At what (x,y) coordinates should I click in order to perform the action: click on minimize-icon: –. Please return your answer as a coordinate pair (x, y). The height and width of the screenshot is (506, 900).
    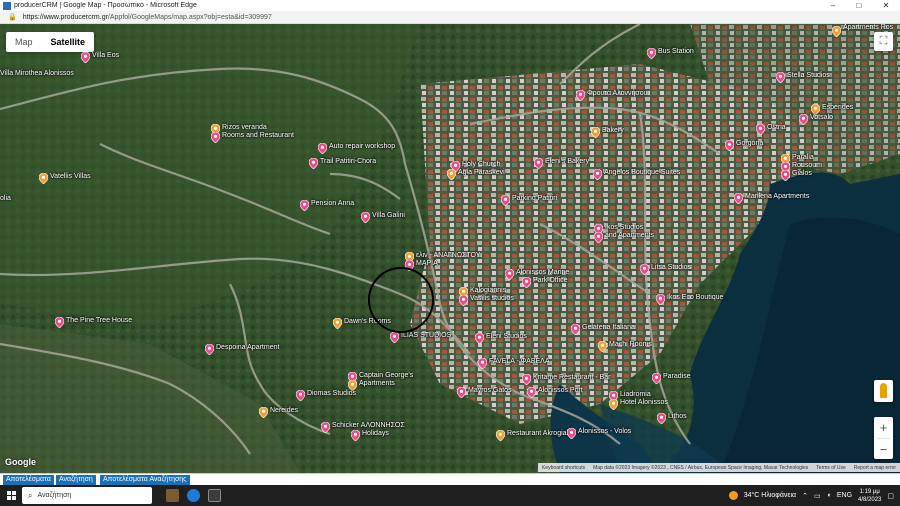
    Looking at the image, I should click on (833, 5).